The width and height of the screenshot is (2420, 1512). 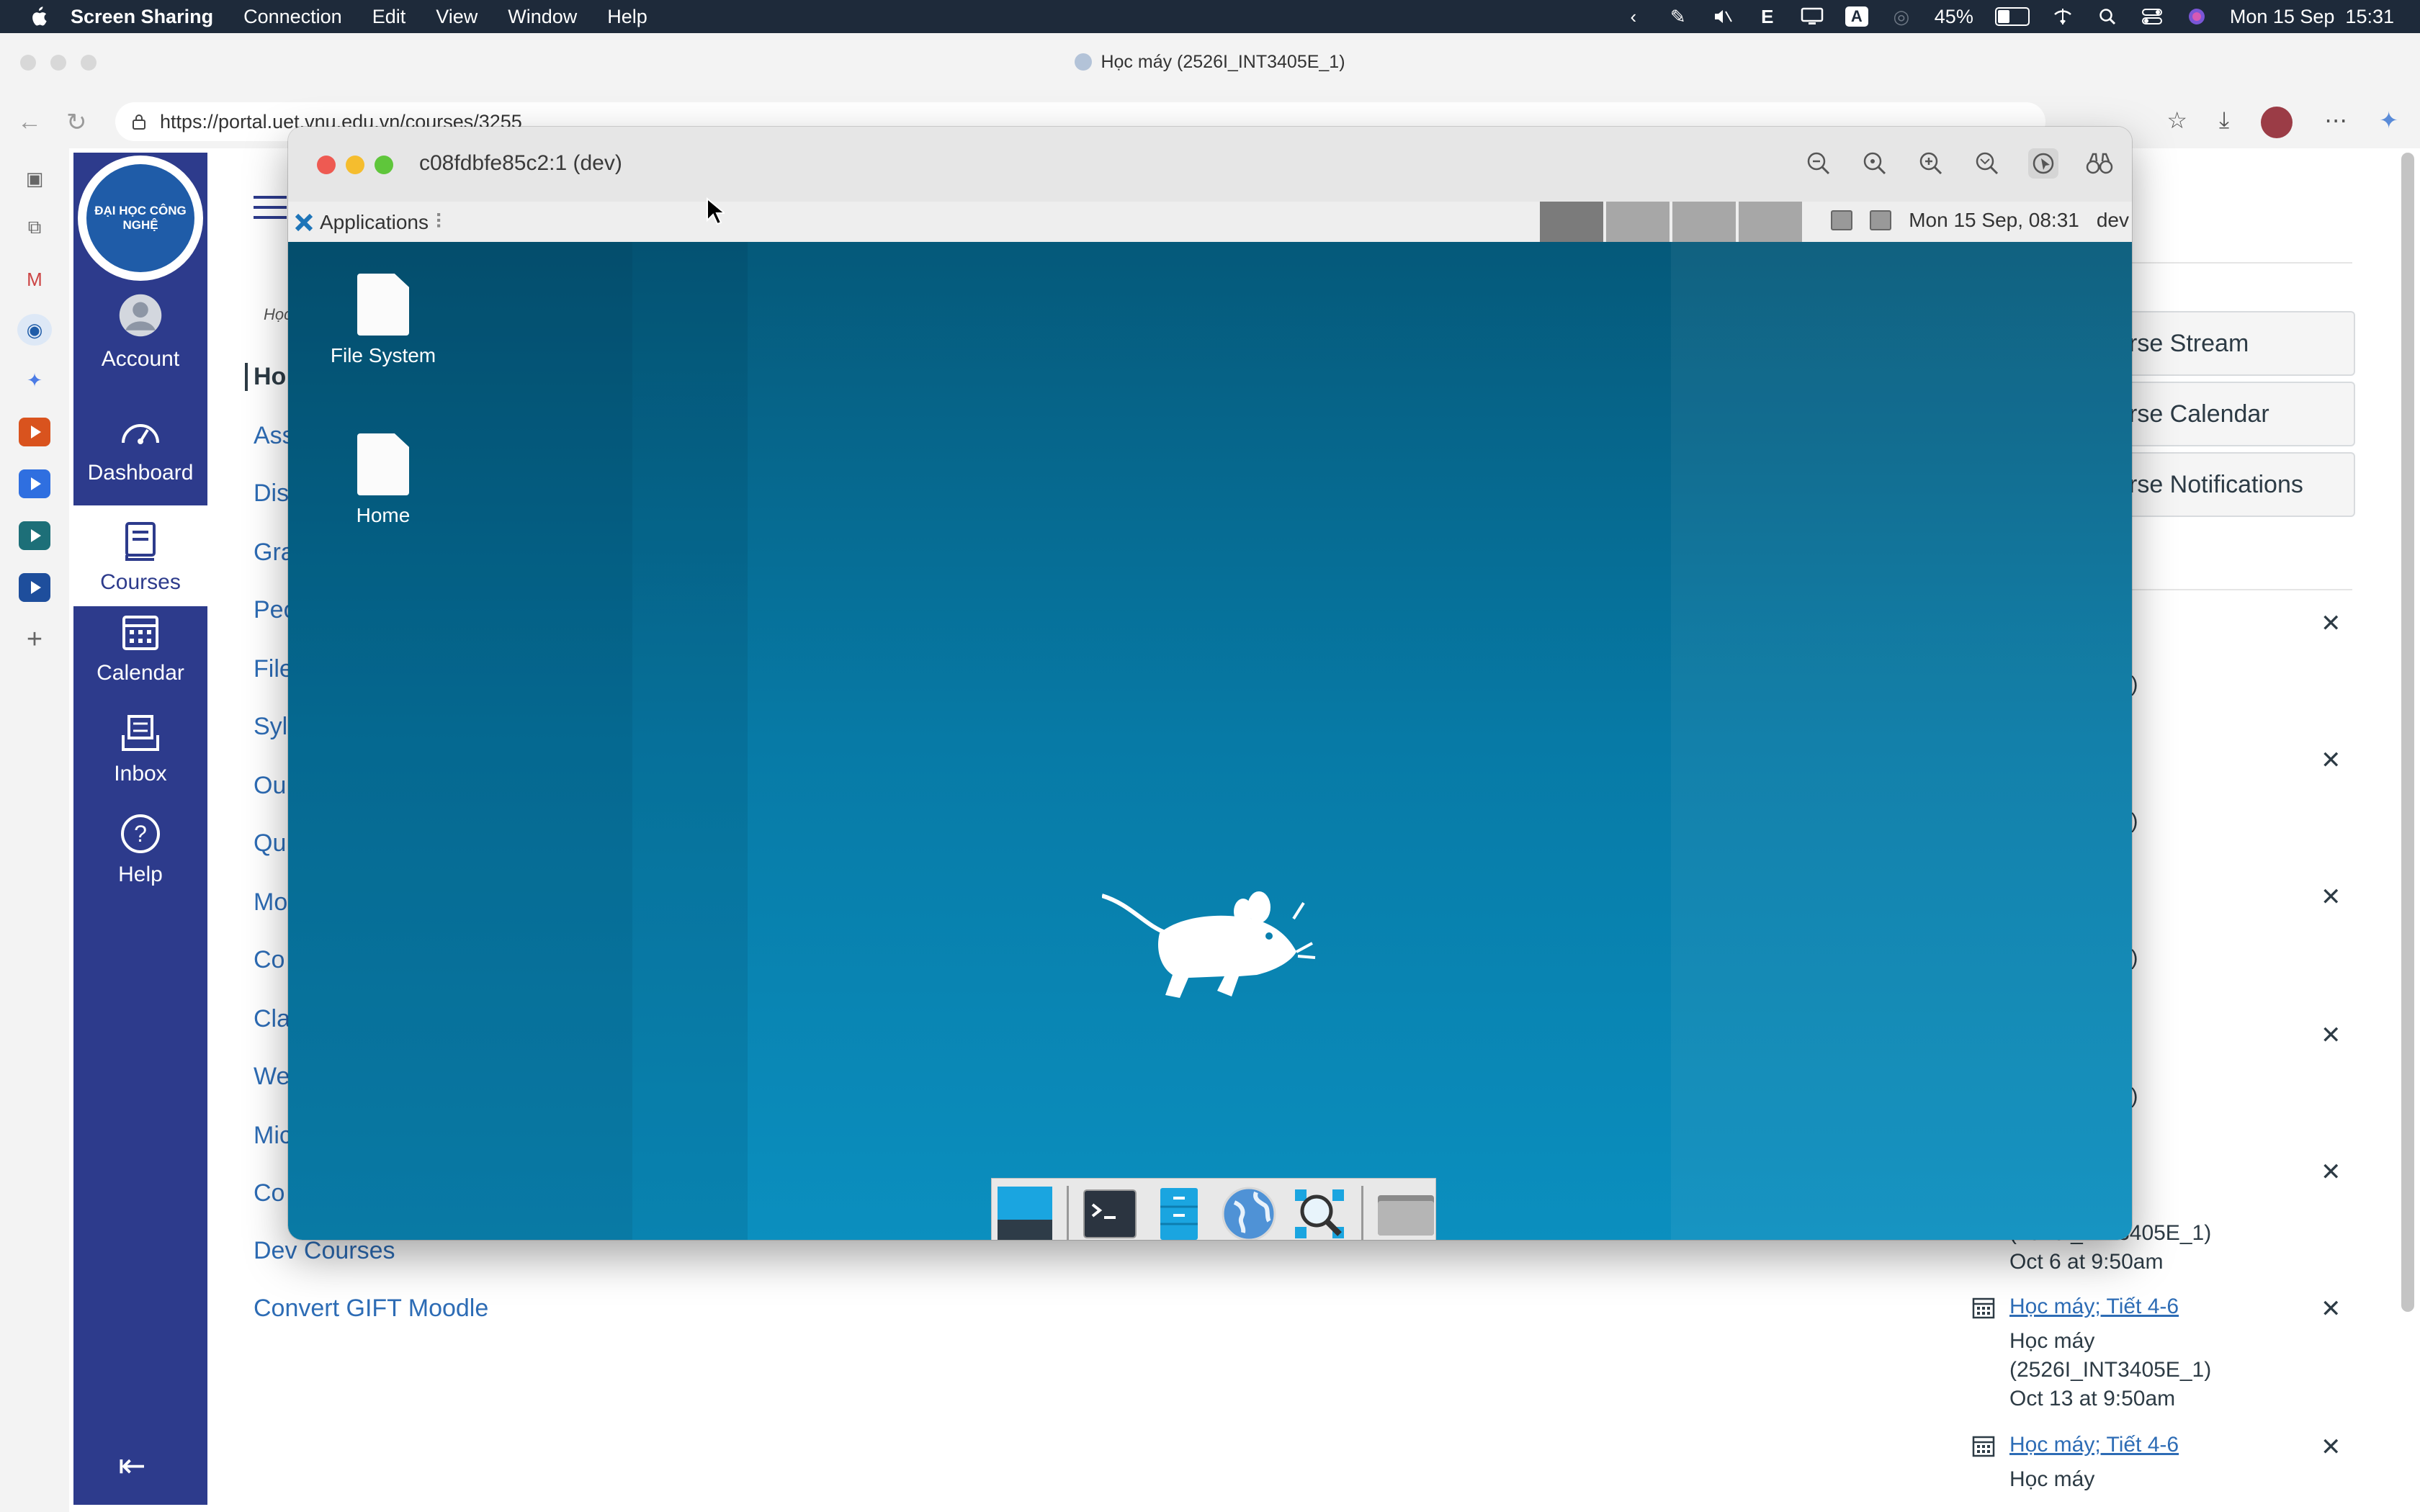 I want to click on nav-courses: Courses, so click(x=140, y=555).